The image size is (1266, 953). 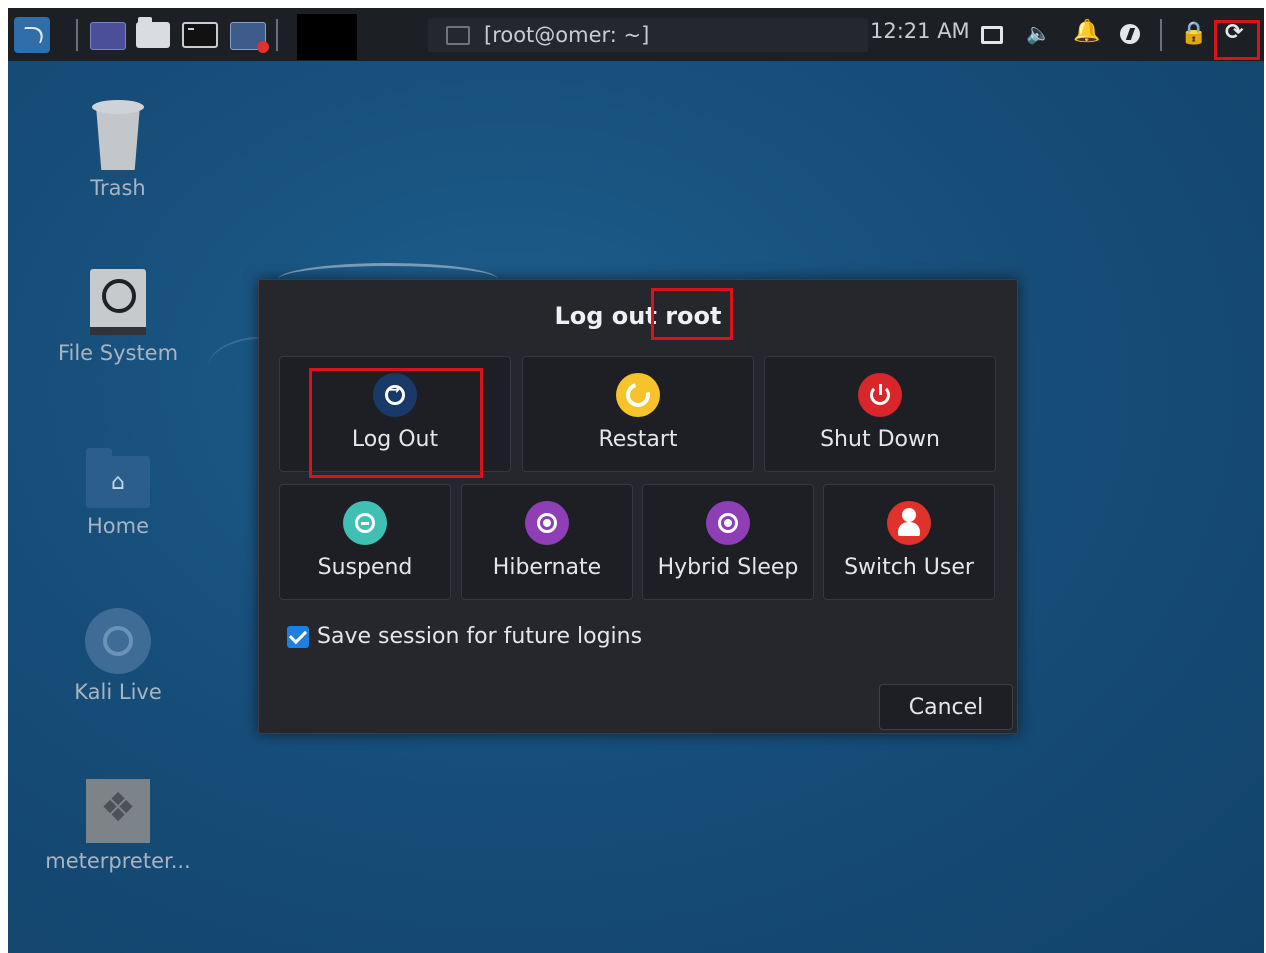 What do you see at coordinates (395, 395) in the screenshot?
I see `logout-icon` at bounding box center [395, 395].